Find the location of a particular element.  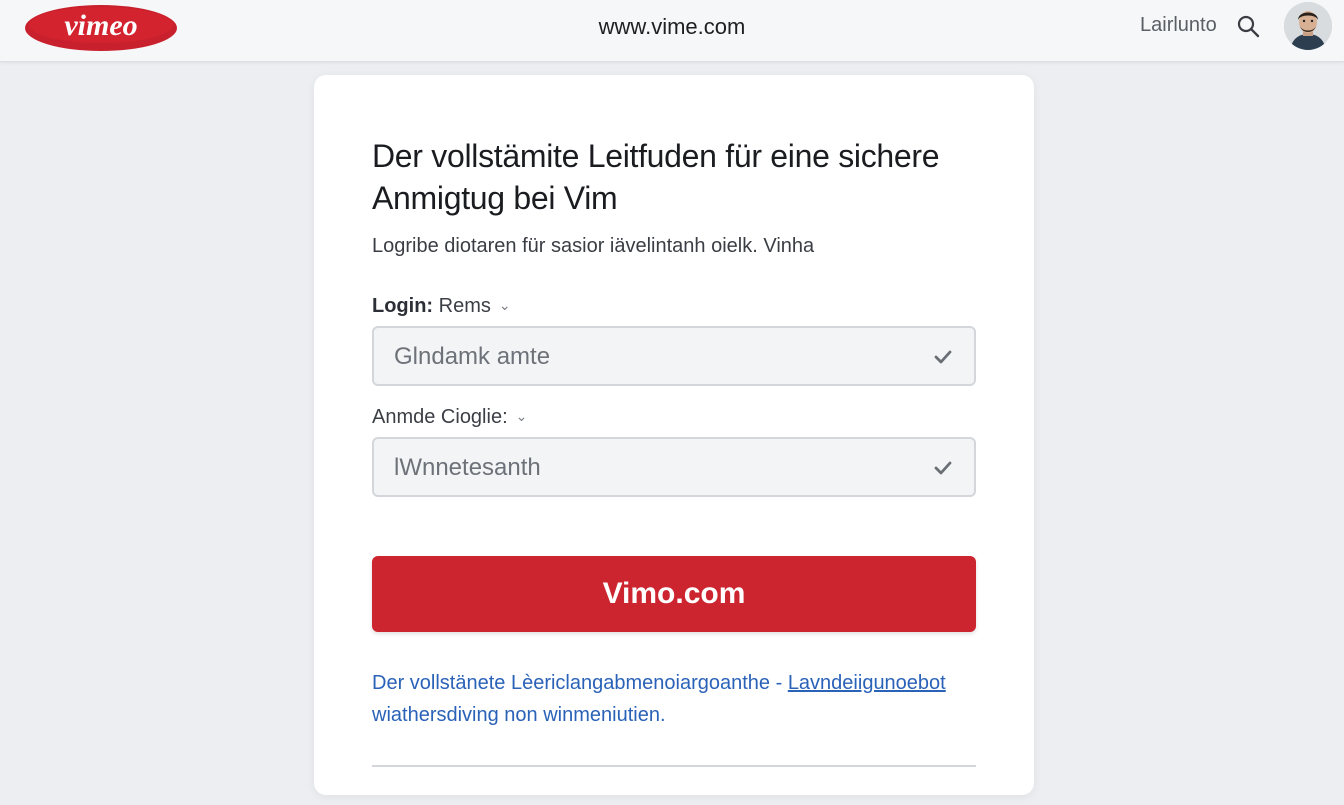

login-field-label: Login: Rems ⌄ is located at coordinates (441, 306).